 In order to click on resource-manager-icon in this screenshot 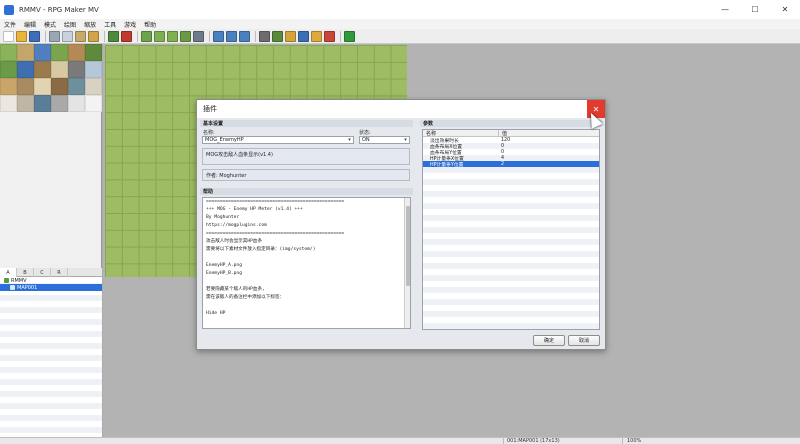, I will do `click(316, 36)`.